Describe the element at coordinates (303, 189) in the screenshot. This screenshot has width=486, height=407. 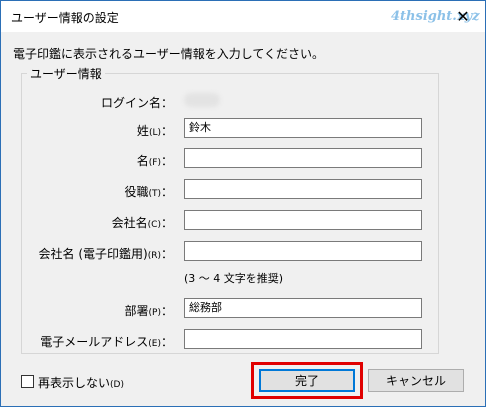
I see `job-title-field` at that location.